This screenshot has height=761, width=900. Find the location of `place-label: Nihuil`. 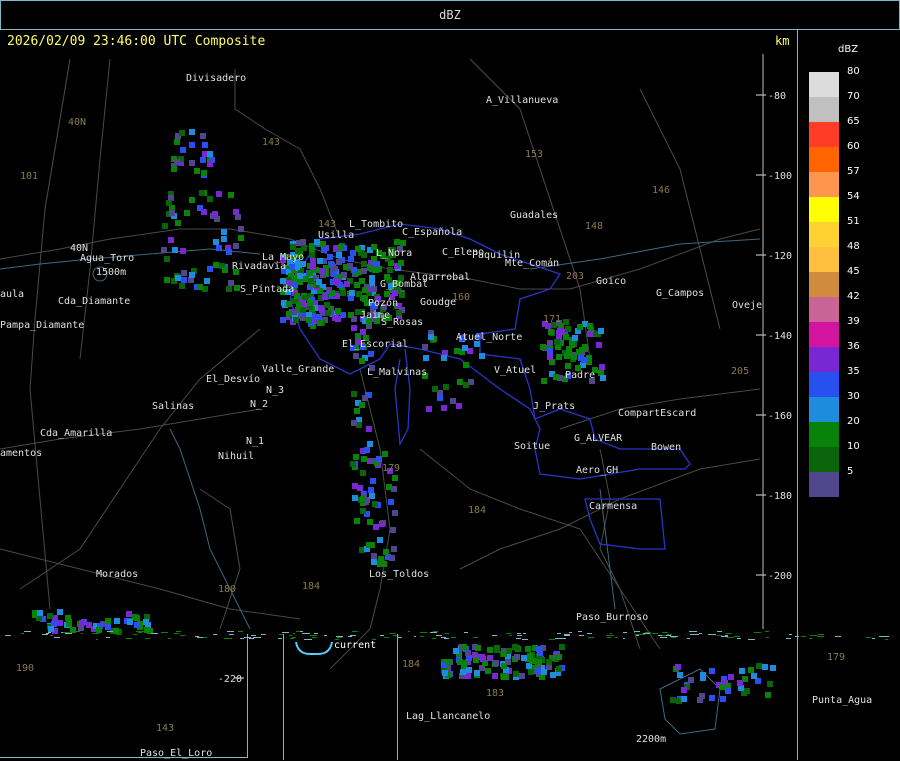

place-label: Nihuil is located at coordinates (236, 456).